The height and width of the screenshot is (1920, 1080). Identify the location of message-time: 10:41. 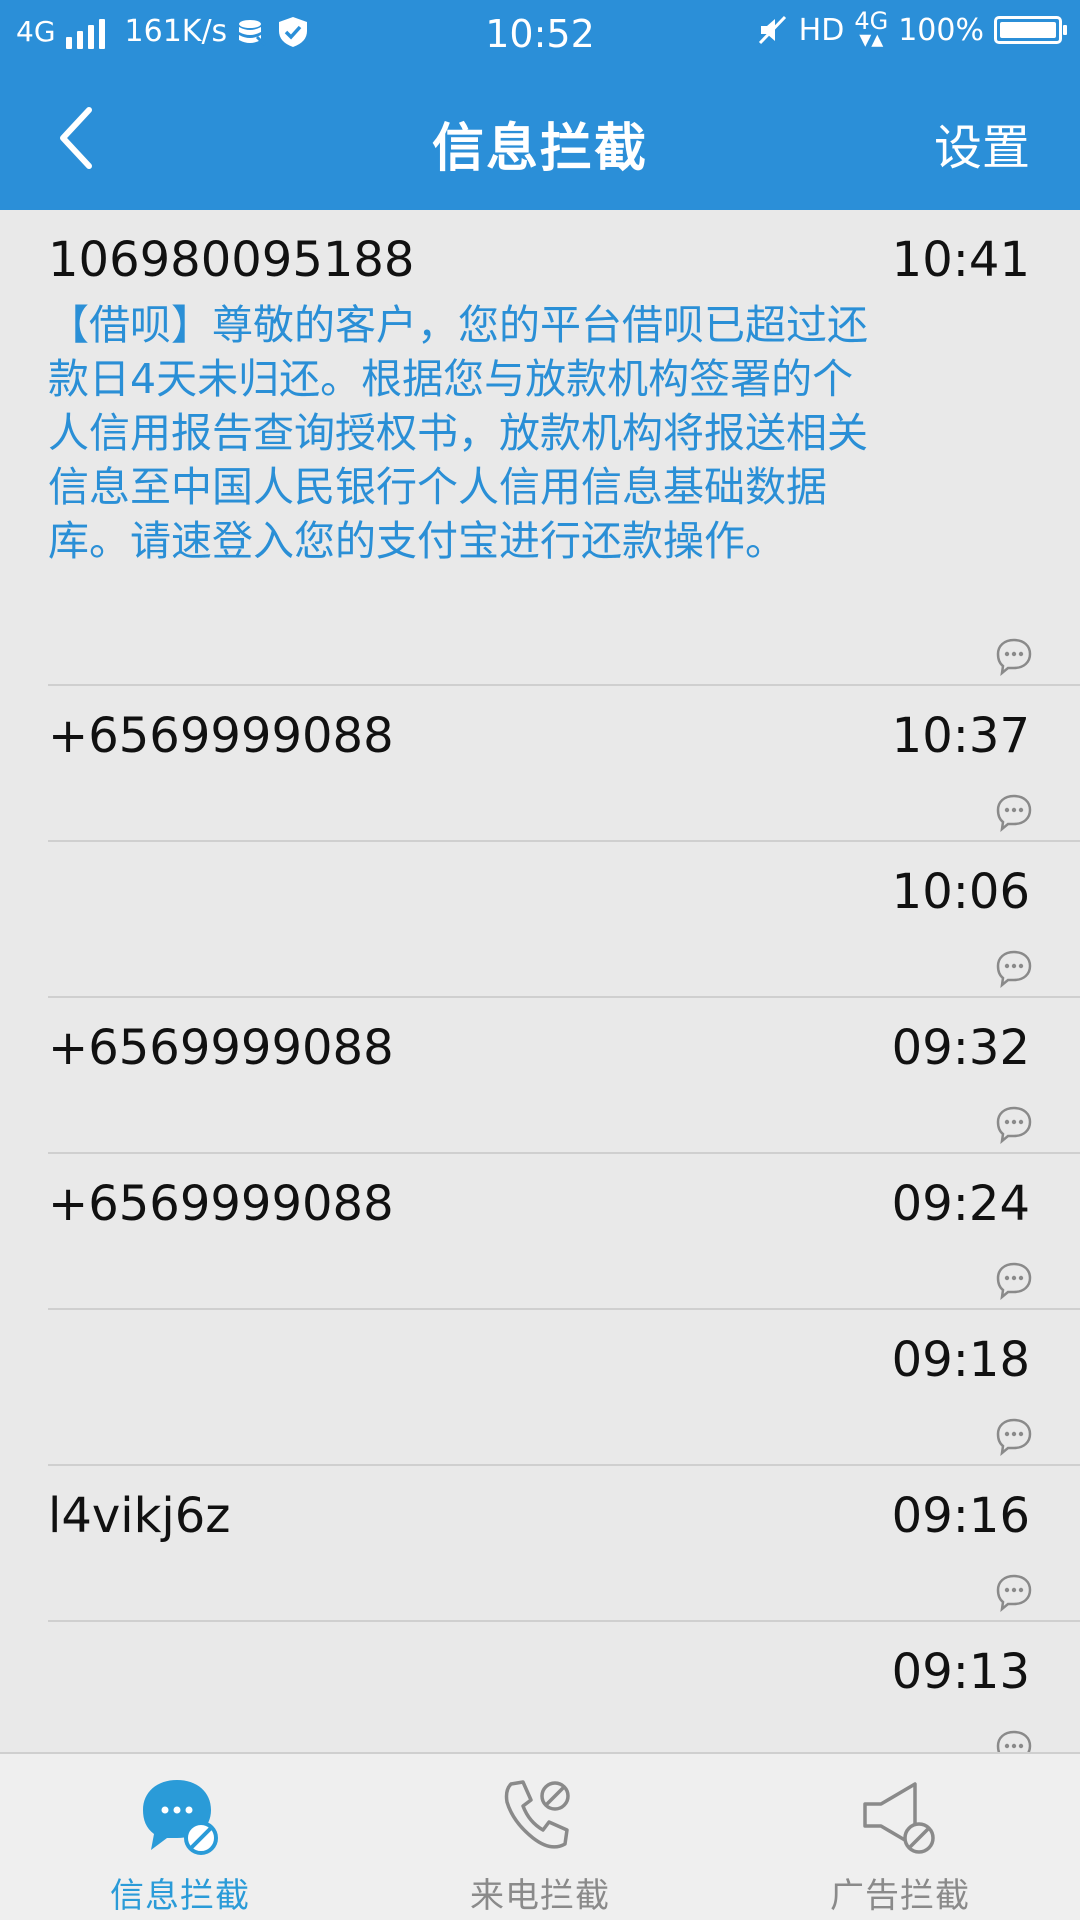
(960, 260).